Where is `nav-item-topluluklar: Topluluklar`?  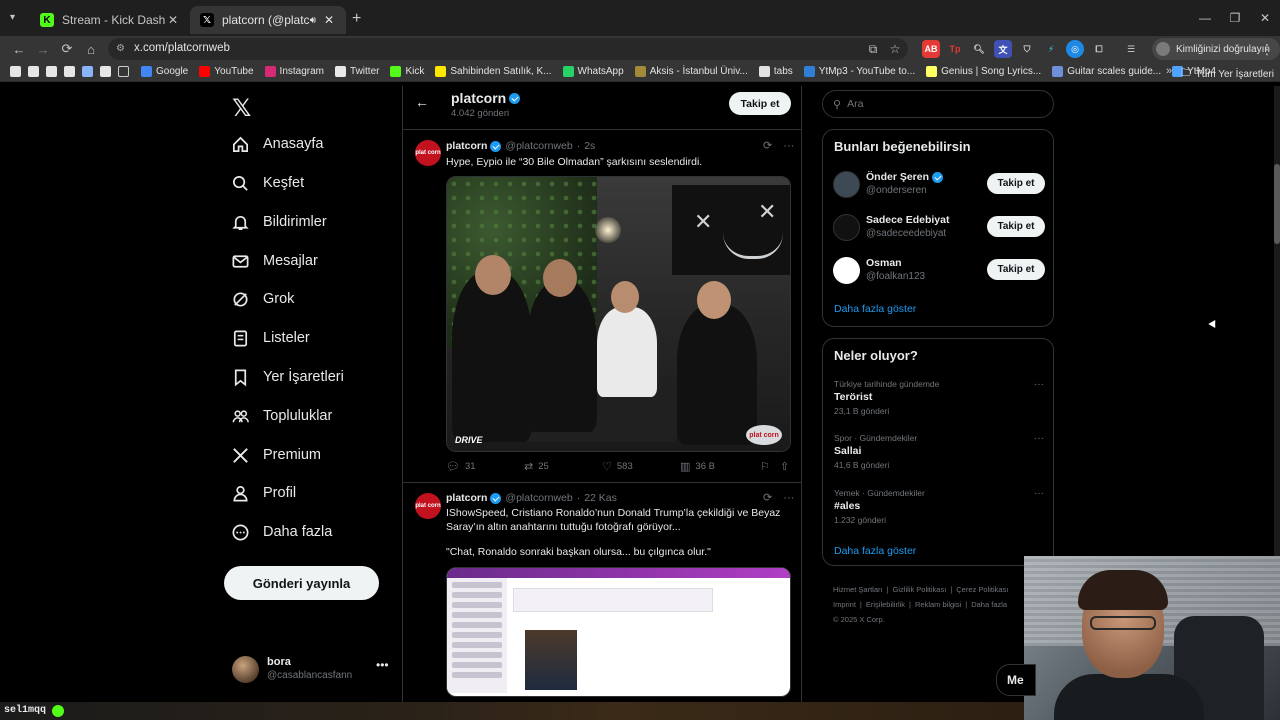 nav-item-topluluklar: Topluluklar is located at coordinates (281, 416).